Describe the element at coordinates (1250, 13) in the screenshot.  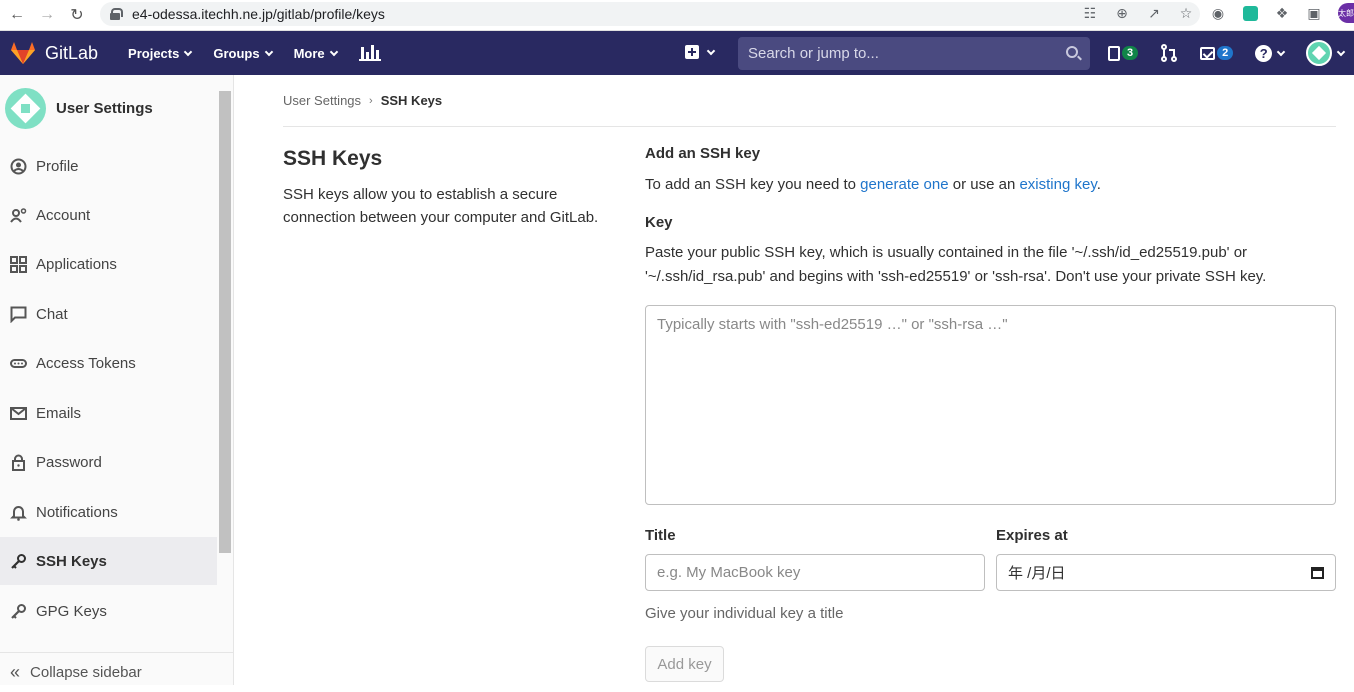
I see `extension-green-icon` at that location.